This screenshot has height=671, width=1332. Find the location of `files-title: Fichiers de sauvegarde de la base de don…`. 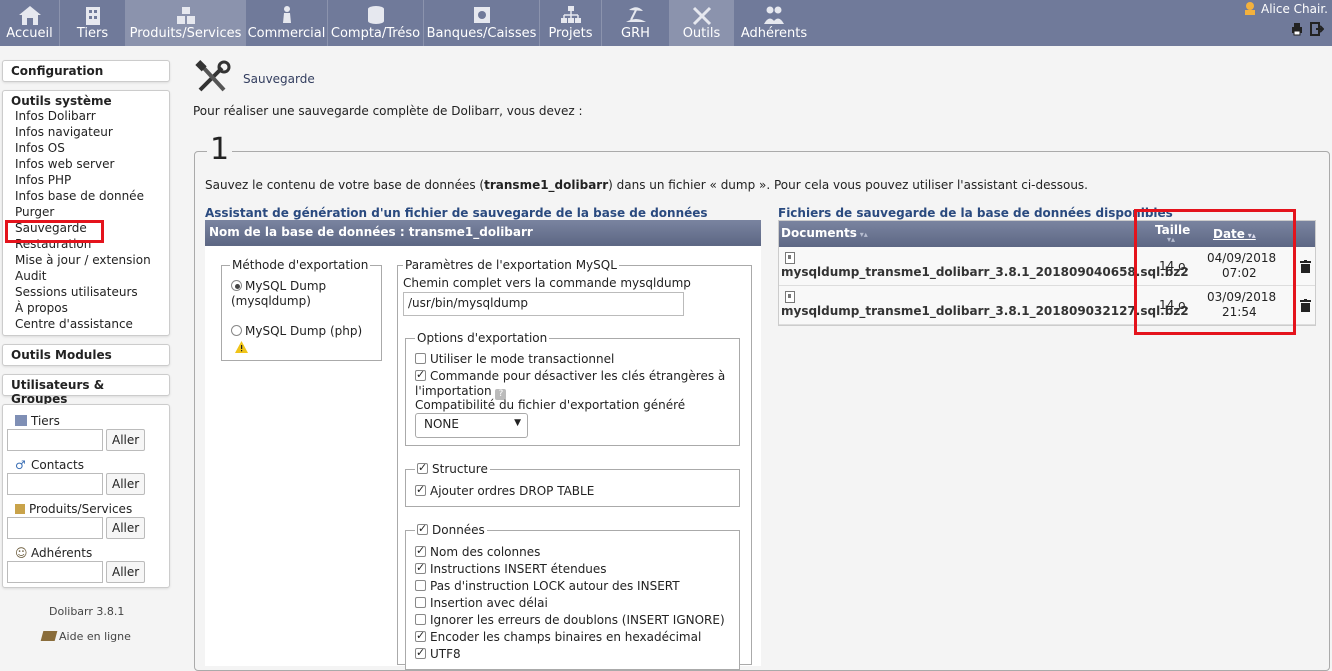

files-title: Fichiers de sauvegarde de la base de don… is located at coordinates (975, 213).